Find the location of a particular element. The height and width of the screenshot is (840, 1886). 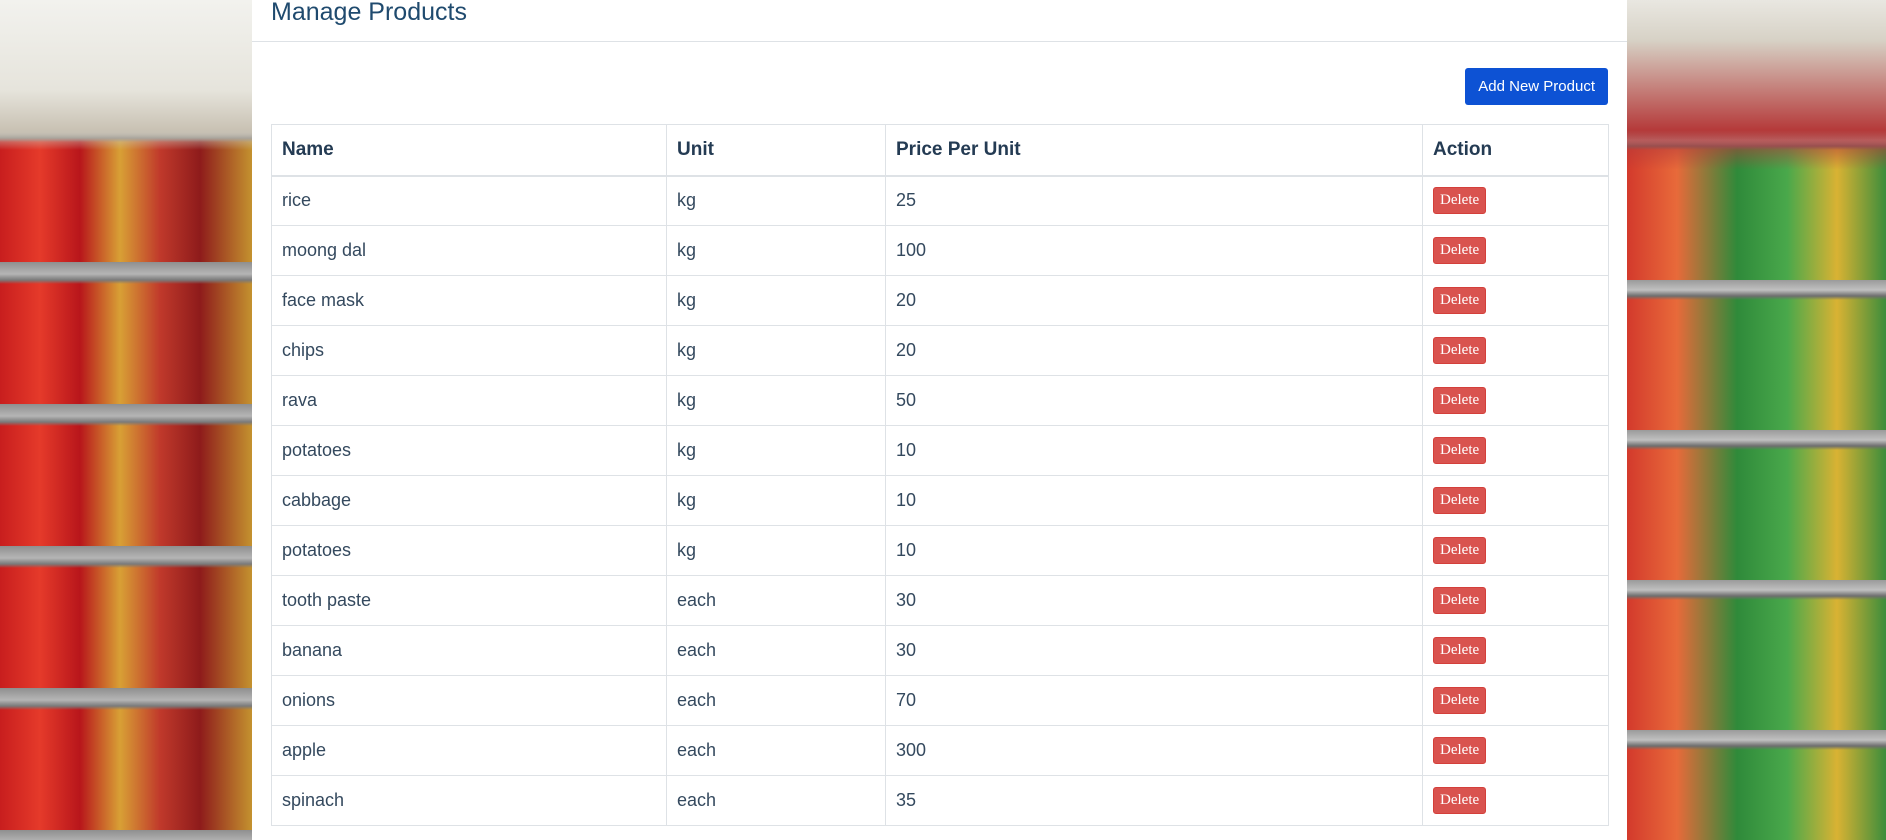

cell-name: chips is located at coordinates (469, 350).